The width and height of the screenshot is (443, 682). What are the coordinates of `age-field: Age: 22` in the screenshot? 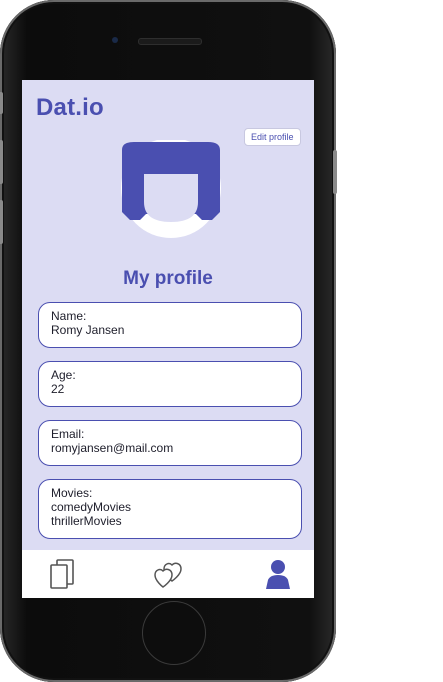 It's located at (170, 384).